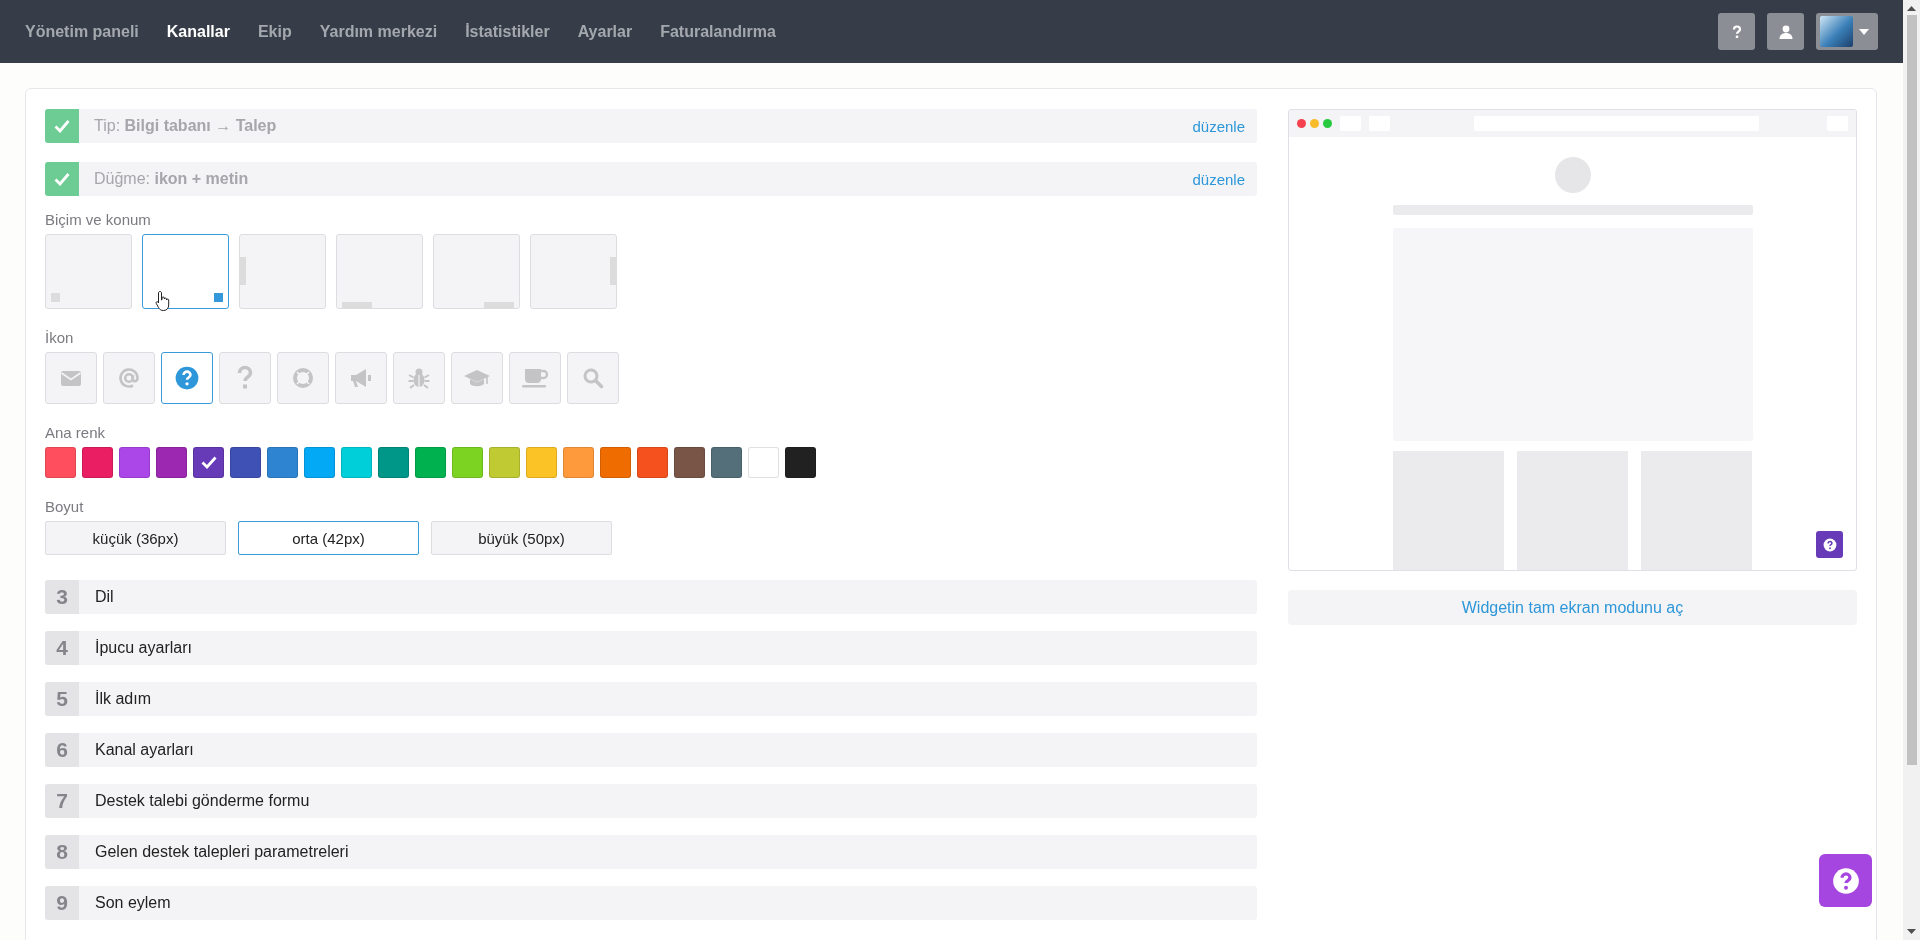  I want to click on icon-option, so click(187, 378).